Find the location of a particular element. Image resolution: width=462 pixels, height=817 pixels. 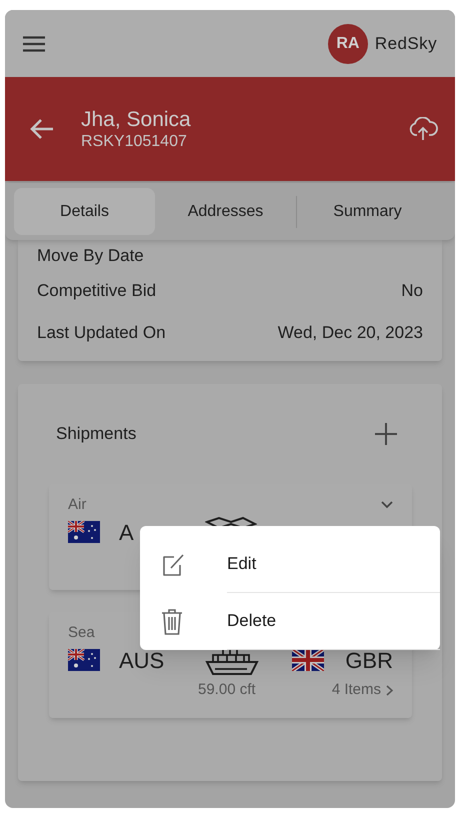

move-id: RSKY1051407 is located at coordinates (134, 141).